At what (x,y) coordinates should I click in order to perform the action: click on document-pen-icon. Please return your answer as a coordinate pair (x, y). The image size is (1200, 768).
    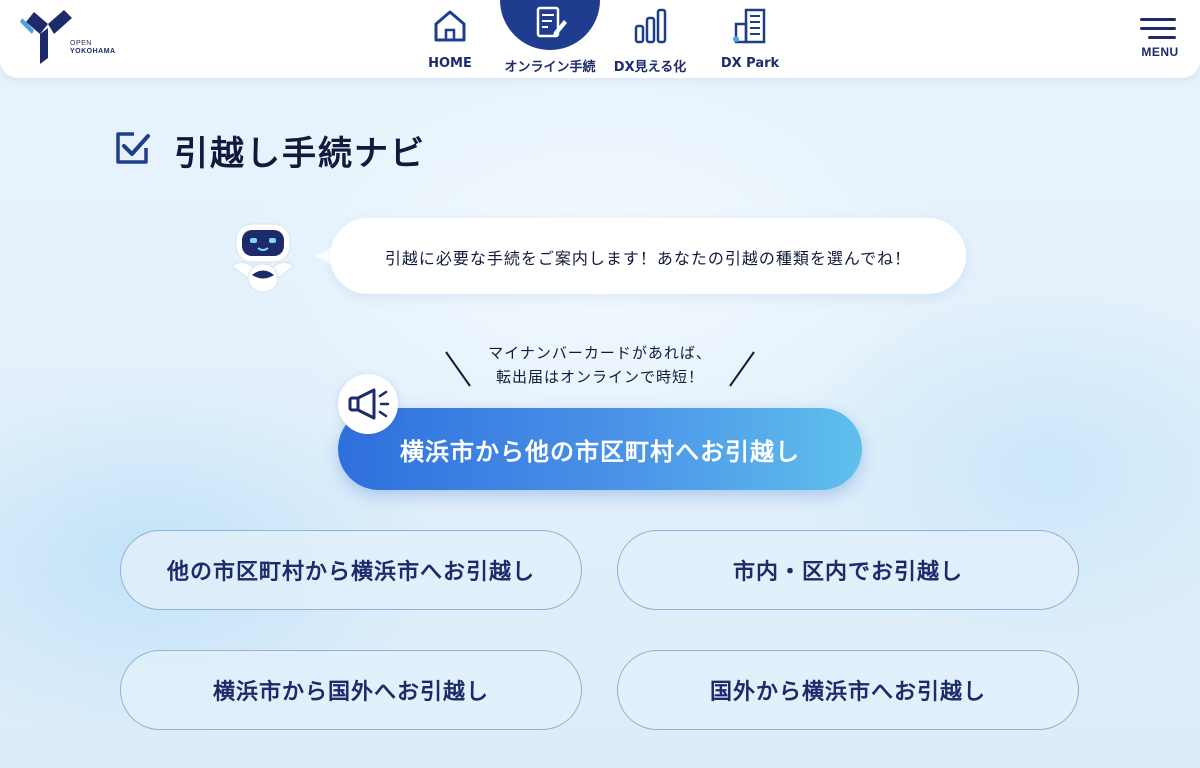
    Looking at the image, I should click on (551, 22).